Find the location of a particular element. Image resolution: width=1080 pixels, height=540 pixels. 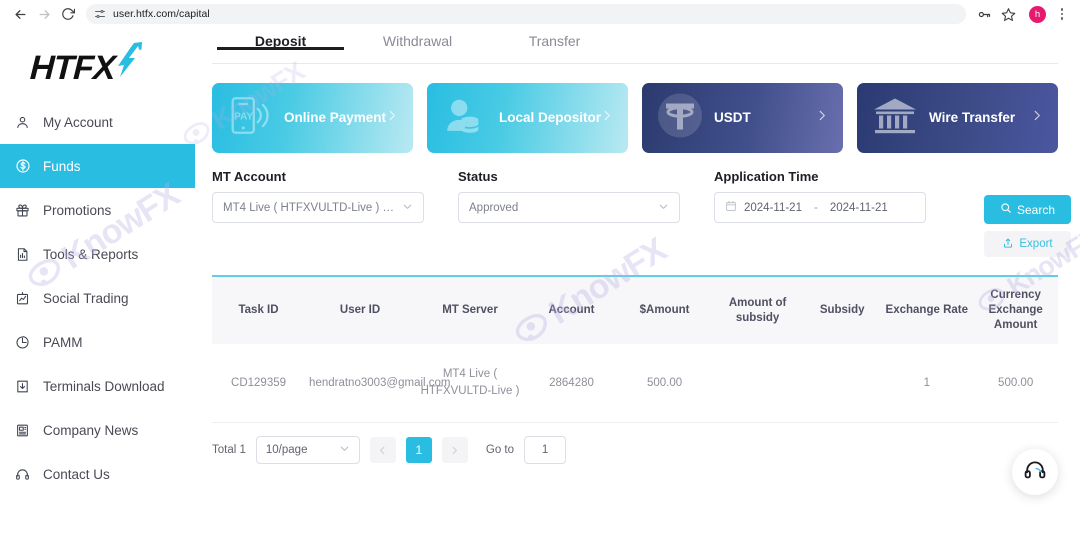

chart-board-icon is located at coordinates (22, 298).